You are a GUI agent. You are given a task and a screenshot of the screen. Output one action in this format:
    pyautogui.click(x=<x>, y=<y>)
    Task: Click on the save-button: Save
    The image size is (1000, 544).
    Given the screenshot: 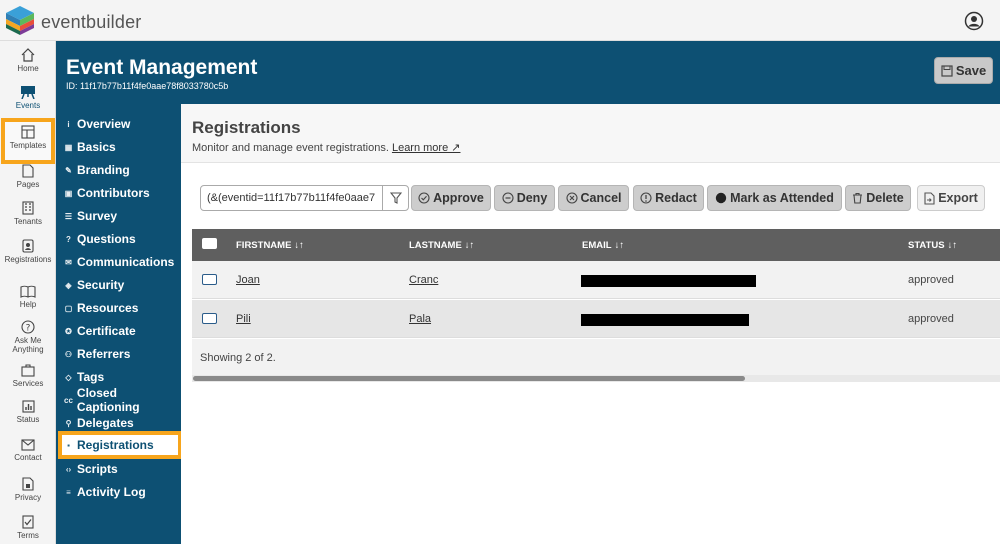 What is the action you would take?
    pyautogui.click(x=963, y=70)
    